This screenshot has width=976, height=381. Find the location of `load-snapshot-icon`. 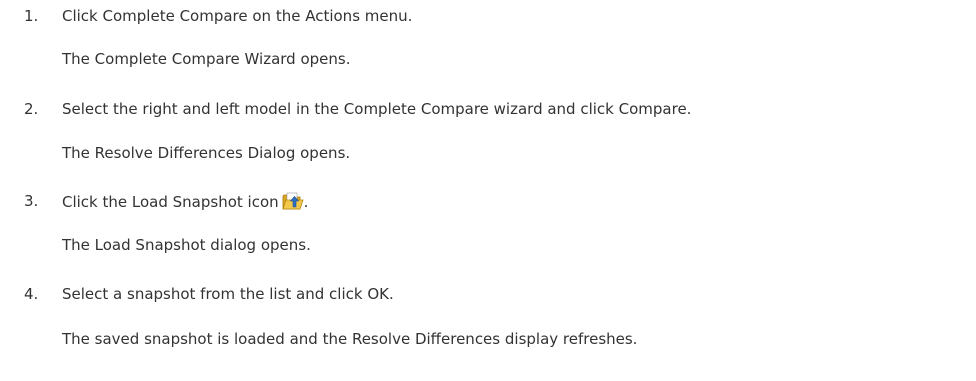

load-snapshot-icon is located at coordinates (293, 201).